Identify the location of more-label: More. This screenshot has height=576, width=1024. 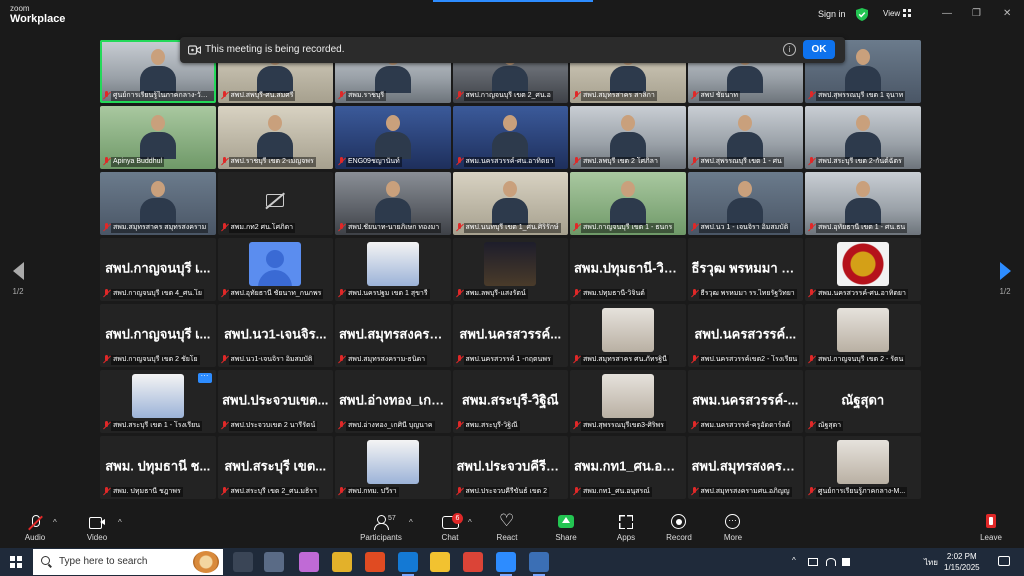
(733, 537).